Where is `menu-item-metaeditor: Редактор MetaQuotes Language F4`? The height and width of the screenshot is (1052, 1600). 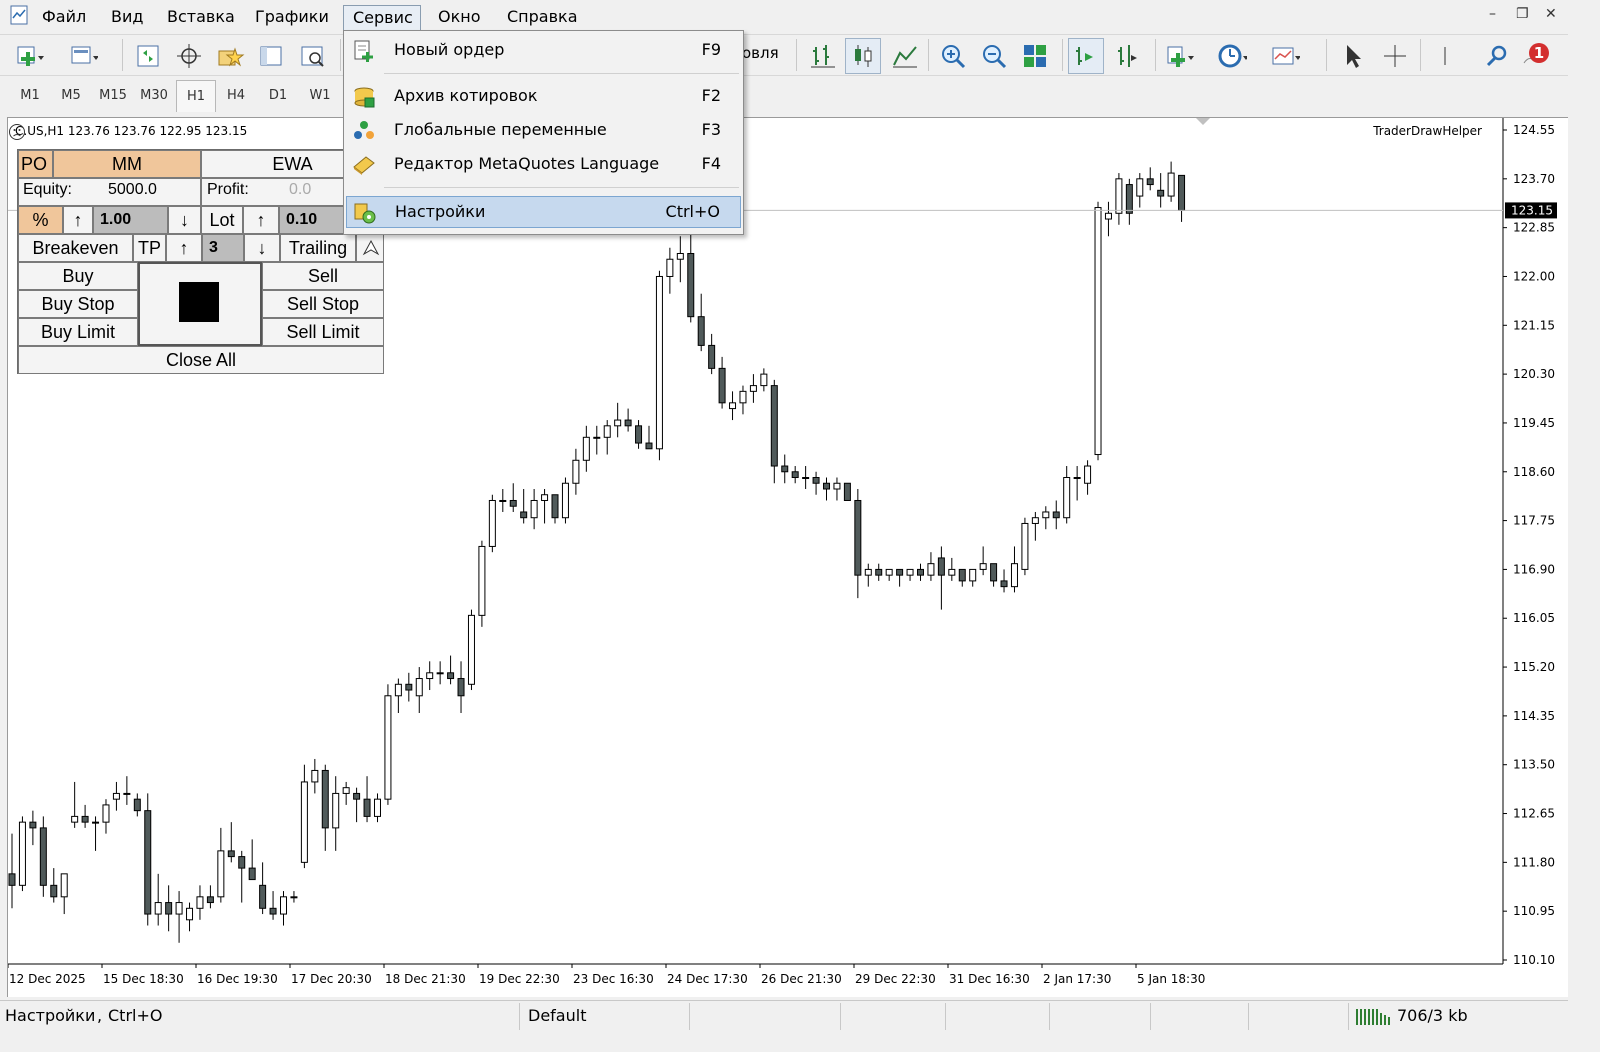 menu-item-metaeditor: Редактор MetaQuotes Language F4 is located at coordinates (543, 165).